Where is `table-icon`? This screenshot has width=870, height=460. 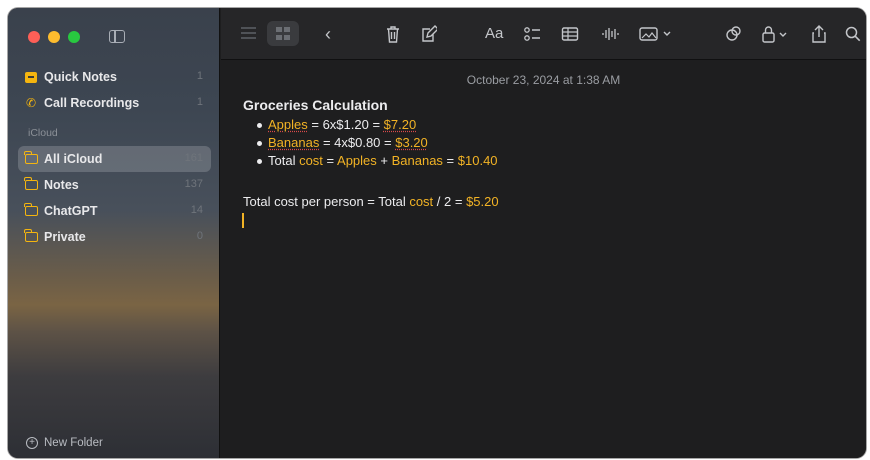 table-icon is located at coordinates (570, 34).